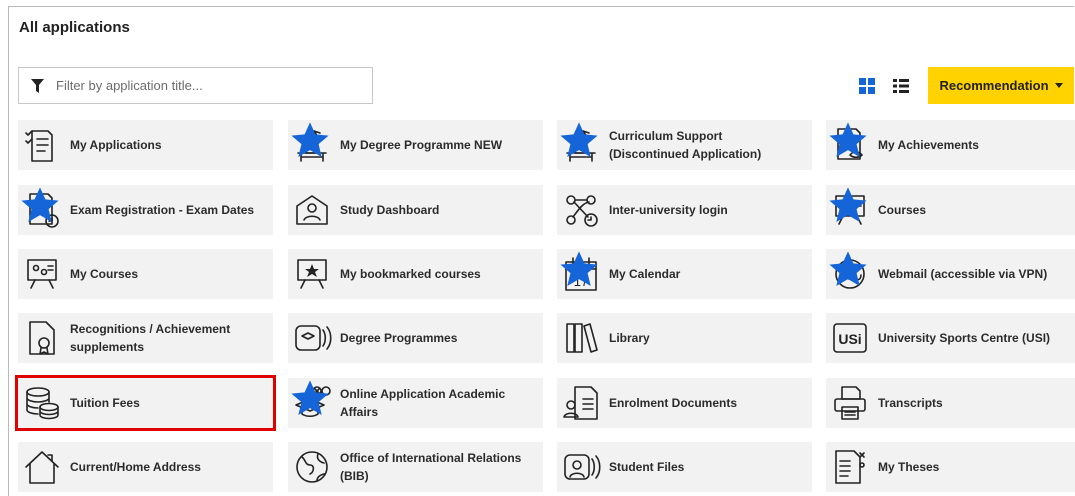 The height and width of the screenshot is (496, 1075). I want to click on calendar-icon: 17, so click(580, 272).